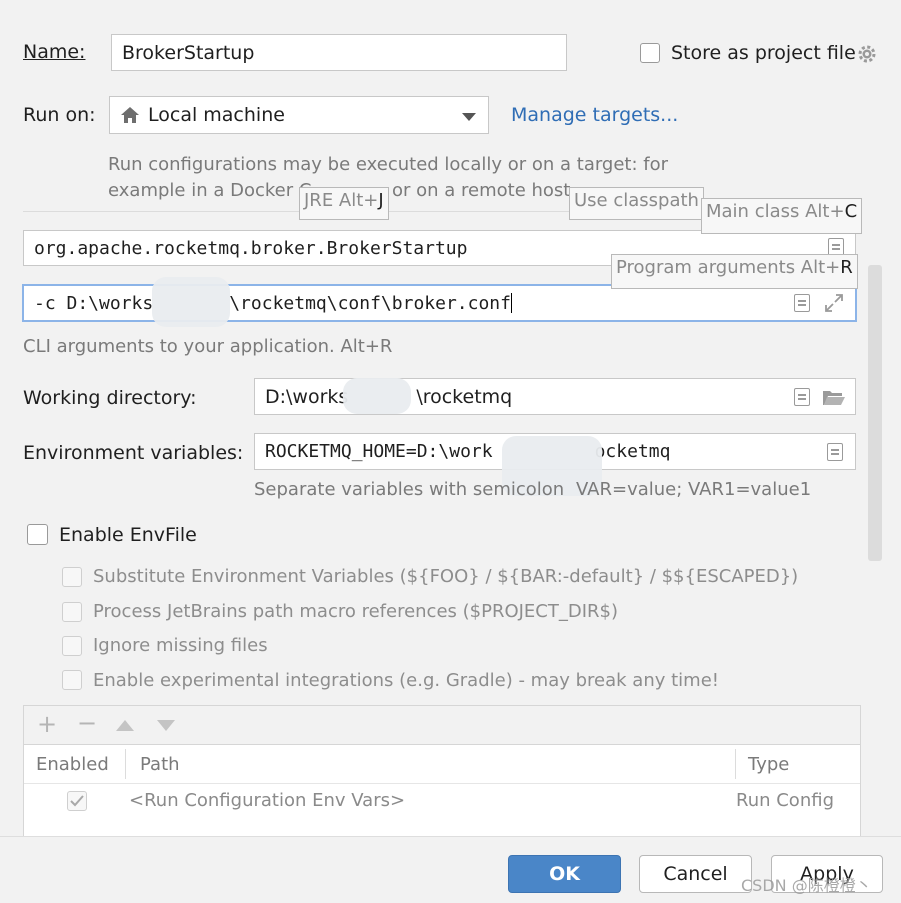  Describe the element at coordinates (834, 397) in the screenshot. I see `folder-icon` at that location.